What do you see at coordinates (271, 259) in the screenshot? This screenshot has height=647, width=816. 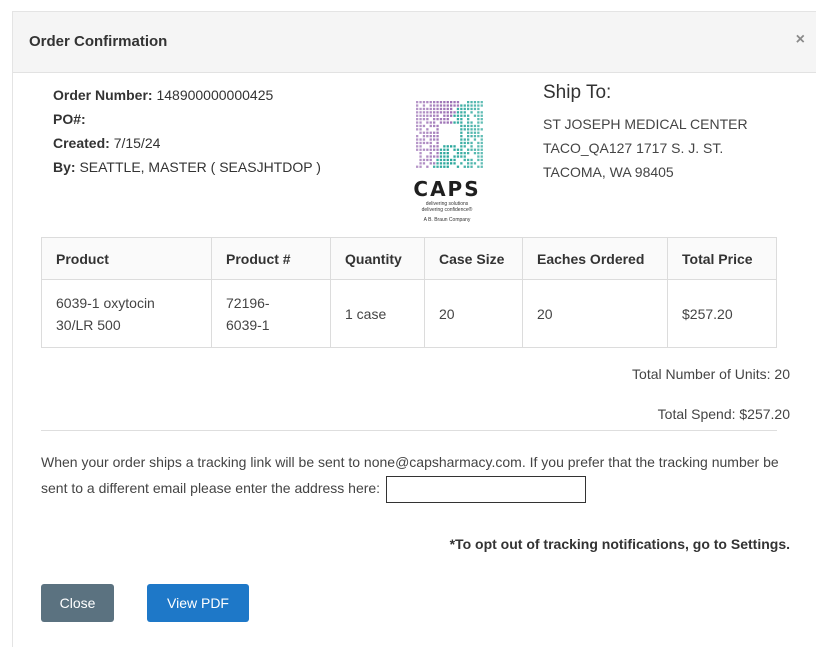 I see `column-header-product-number: Product #` at bounding box center [271, 259].